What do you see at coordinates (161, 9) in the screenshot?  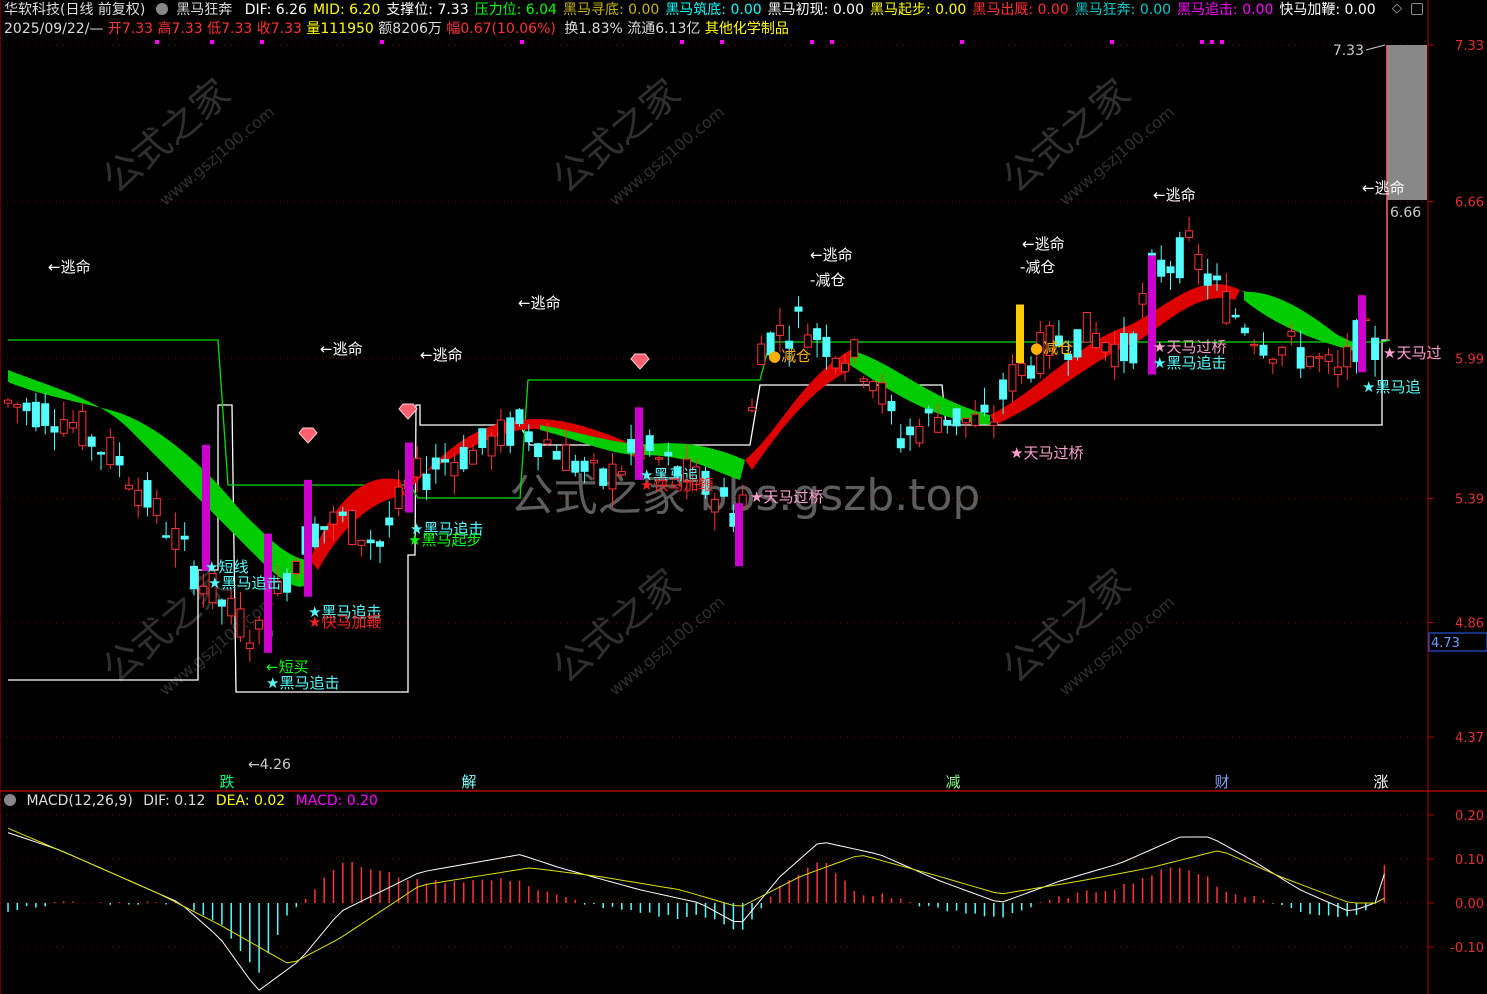 I see `collapse-icon` at bounding box center [161, 9].